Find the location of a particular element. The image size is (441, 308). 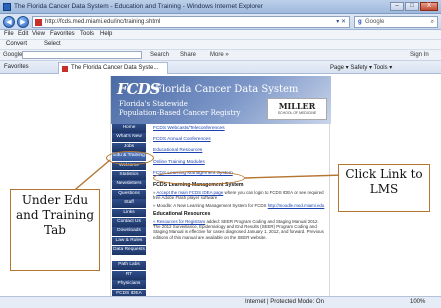

menu-favorites: Favorites is located at coordinates (62, 34).